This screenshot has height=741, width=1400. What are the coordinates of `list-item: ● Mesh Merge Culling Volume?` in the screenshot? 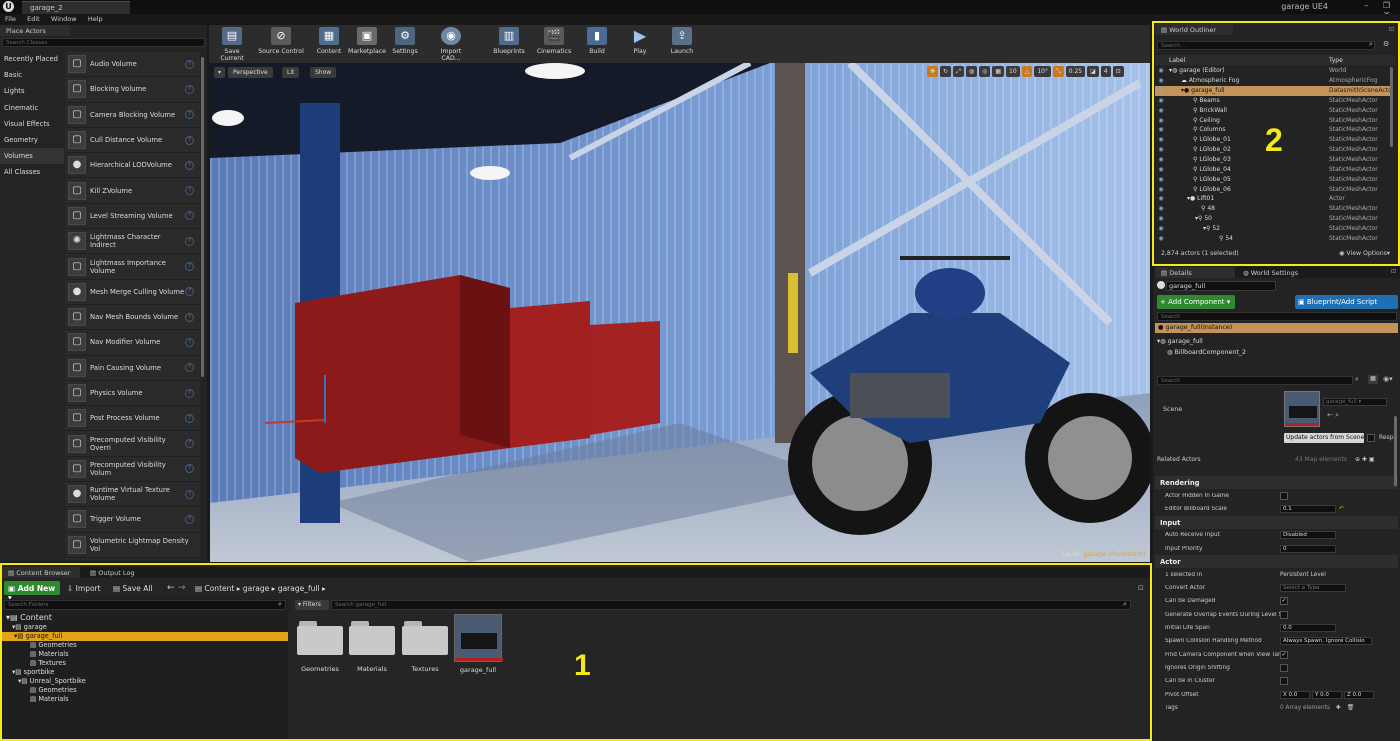 It's located at (132, 292).